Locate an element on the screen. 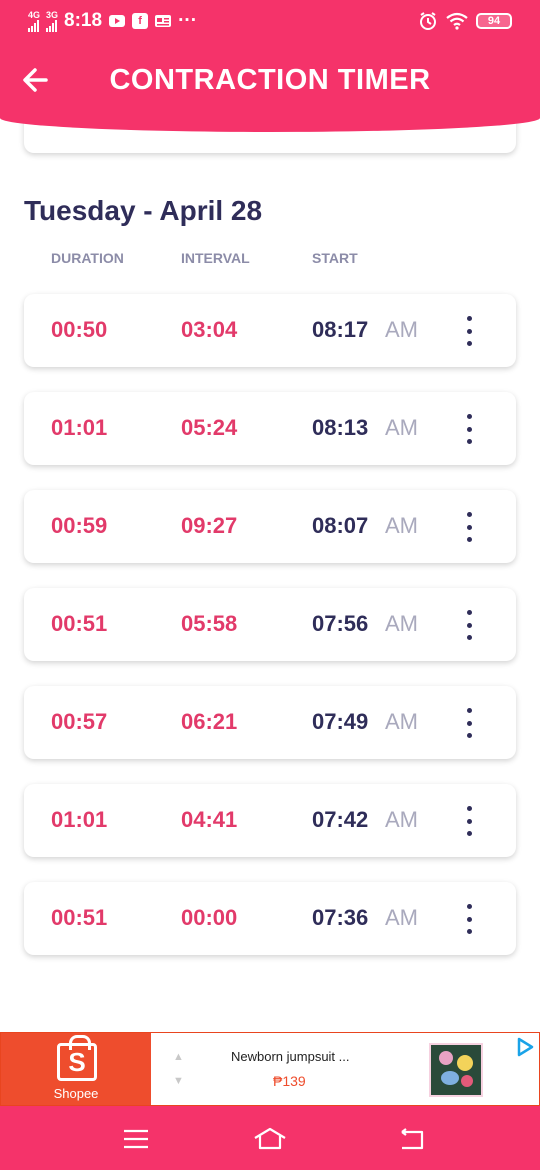 The width and height of the screenshot is (540, 1170). ad-banner: S Shopee ▲ ▼ Newborn jumpsuit ... ₱139 is located at coordinates (270, 1069).